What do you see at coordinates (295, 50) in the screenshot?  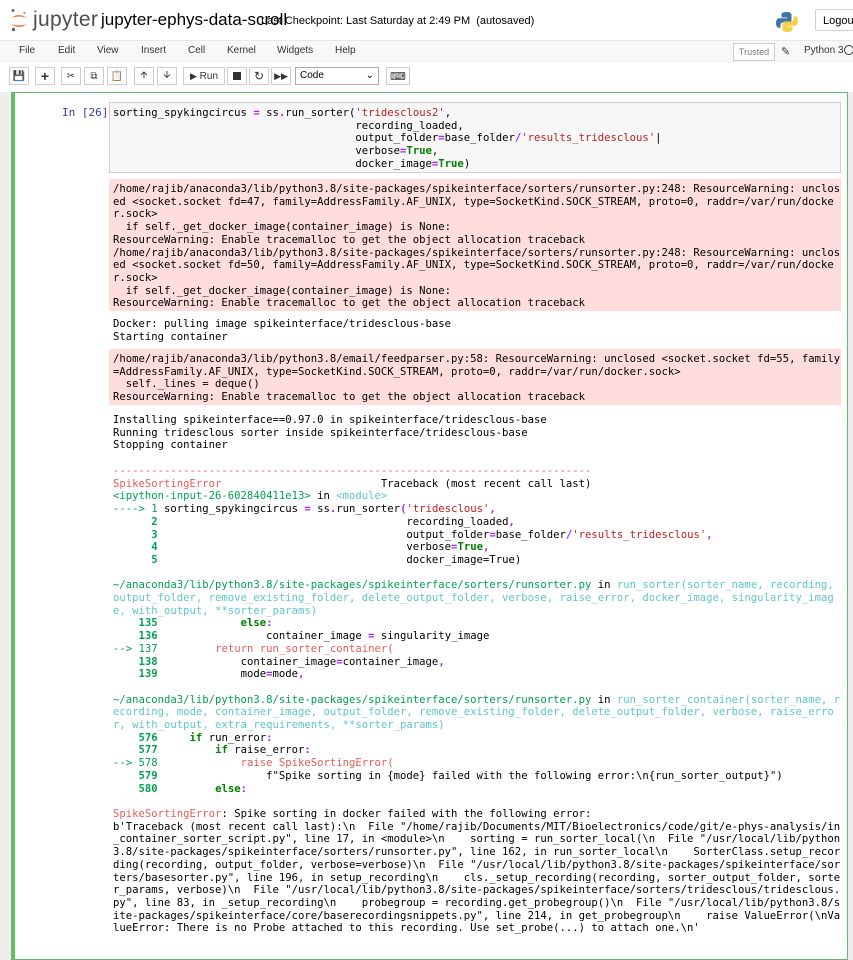 I see `menu-widgets: Widgets` at bounding box center [295, 50].